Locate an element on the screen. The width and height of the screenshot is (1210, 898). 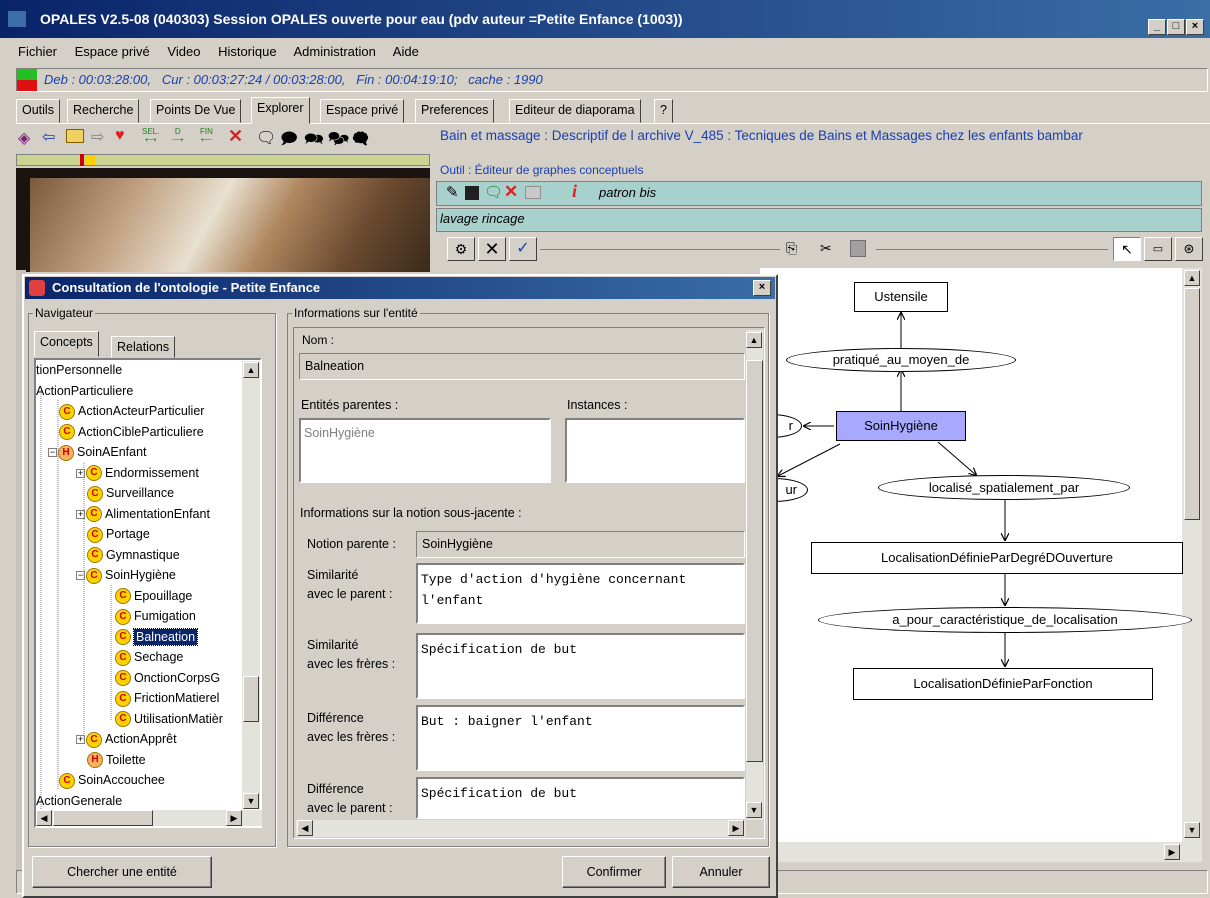
node-localise: localisé_spatialement_par is located at coordinates (1004, 487).